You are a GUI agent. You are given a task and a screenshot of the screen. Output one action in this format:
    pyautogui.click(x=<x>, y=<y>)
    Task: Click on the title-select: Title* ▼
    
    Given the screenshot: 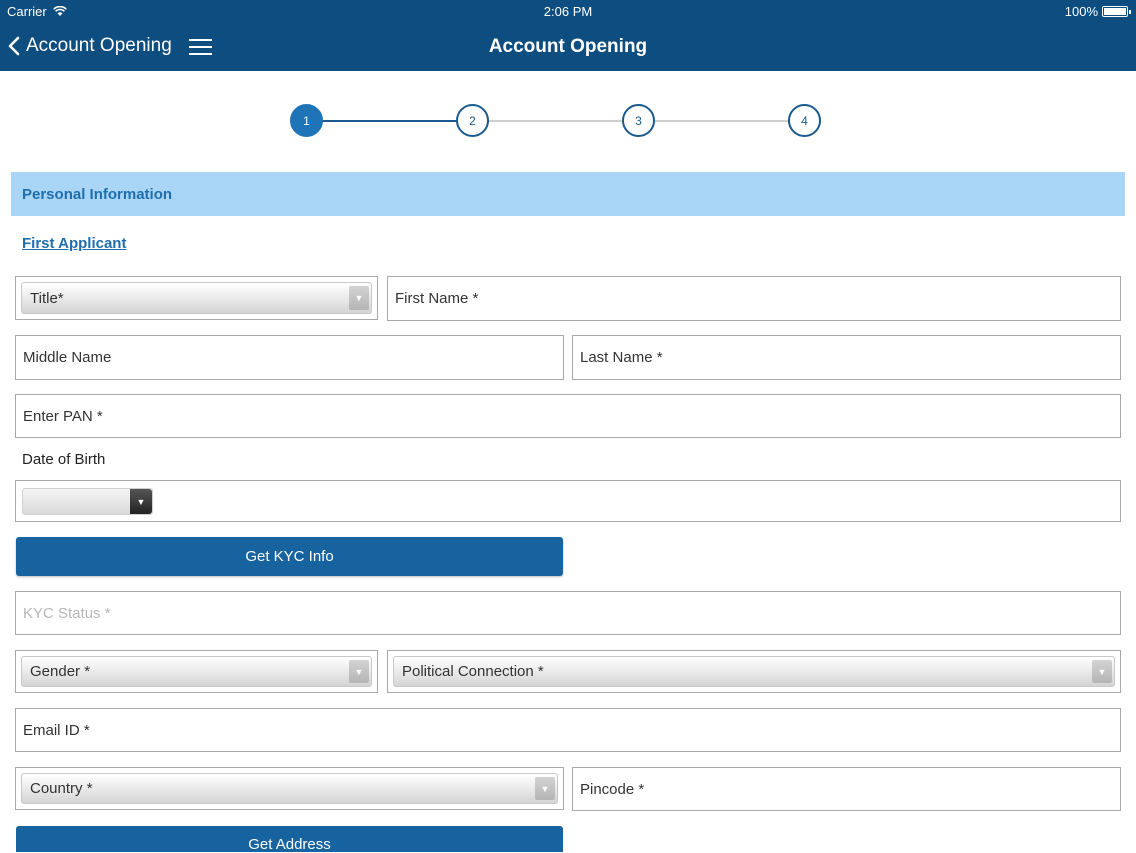 What is the action you would take?
    pyautogui.click(x=196, y=298)
    